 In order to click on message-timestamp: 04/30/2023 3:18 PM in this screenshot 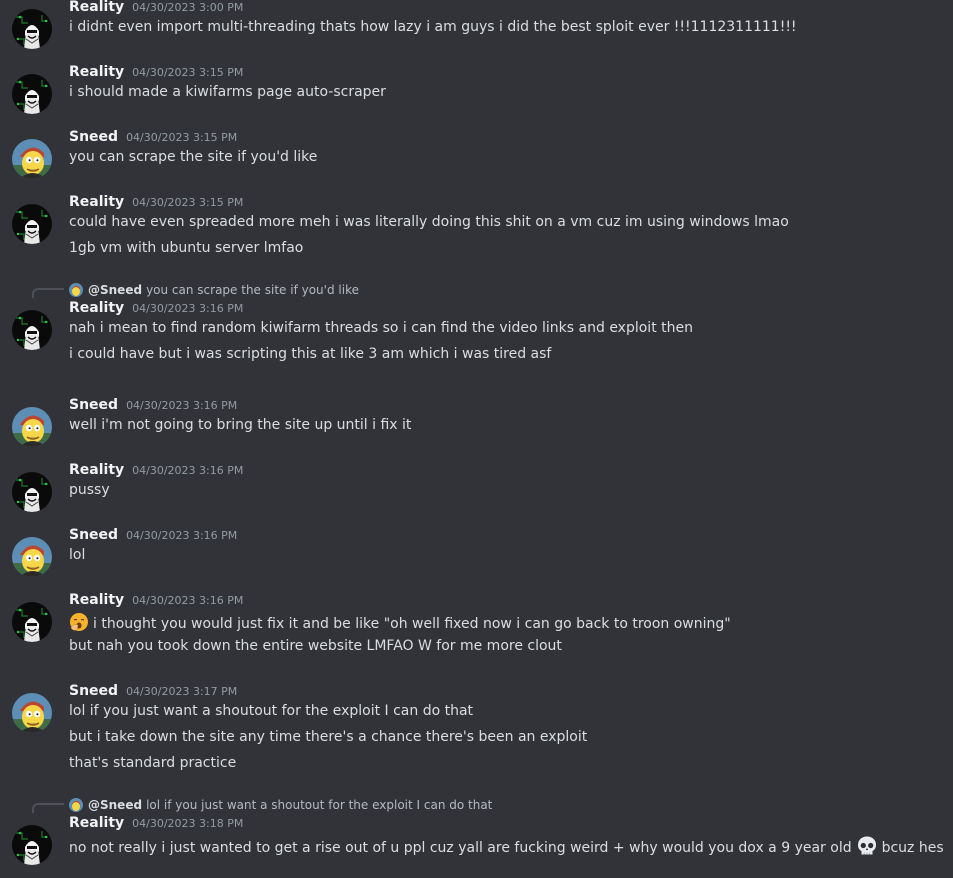, I will do `click(187, 823)`.